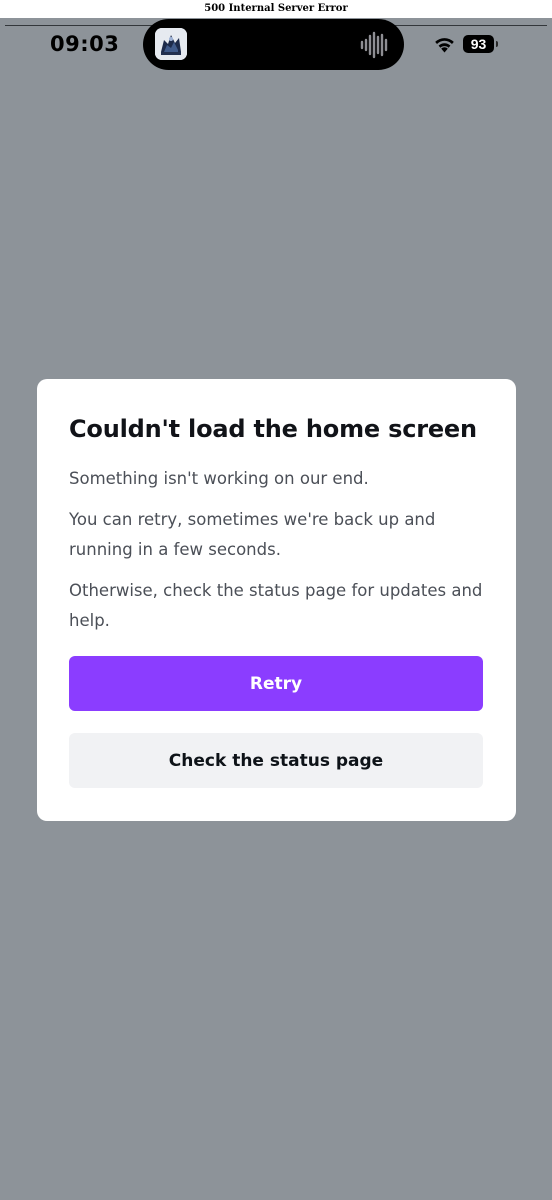 Image resolution: width=552 pixels, height=1200 pixels. I want to click on error-page-title: 500 Internal Server Error, so click(276, 8).